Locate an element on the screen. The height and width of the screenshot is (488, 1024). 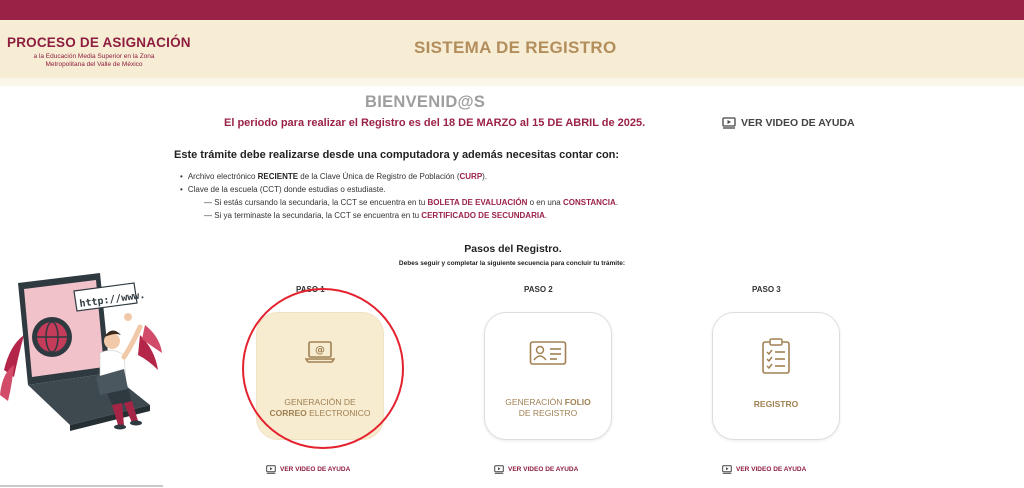
step-3-card: REGISTRO is located at coordinates (776, 376).